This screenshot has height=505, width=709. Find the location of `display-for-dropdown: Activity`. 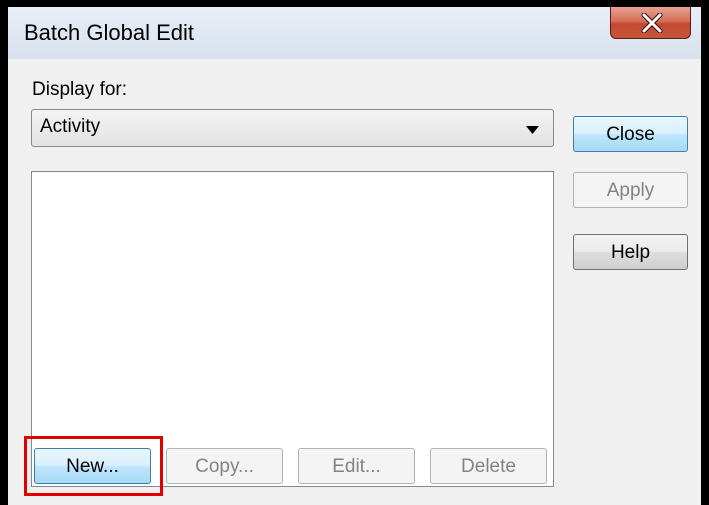

display-for-dropdown: Activity is located at coordinates (292, 128).